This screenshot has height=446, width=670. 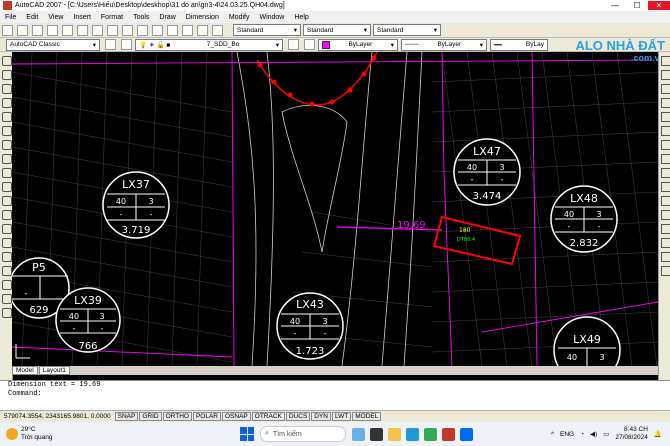 I want to click on plot-marker-lx49: LX49 40 3, so click(x=587, y=341).